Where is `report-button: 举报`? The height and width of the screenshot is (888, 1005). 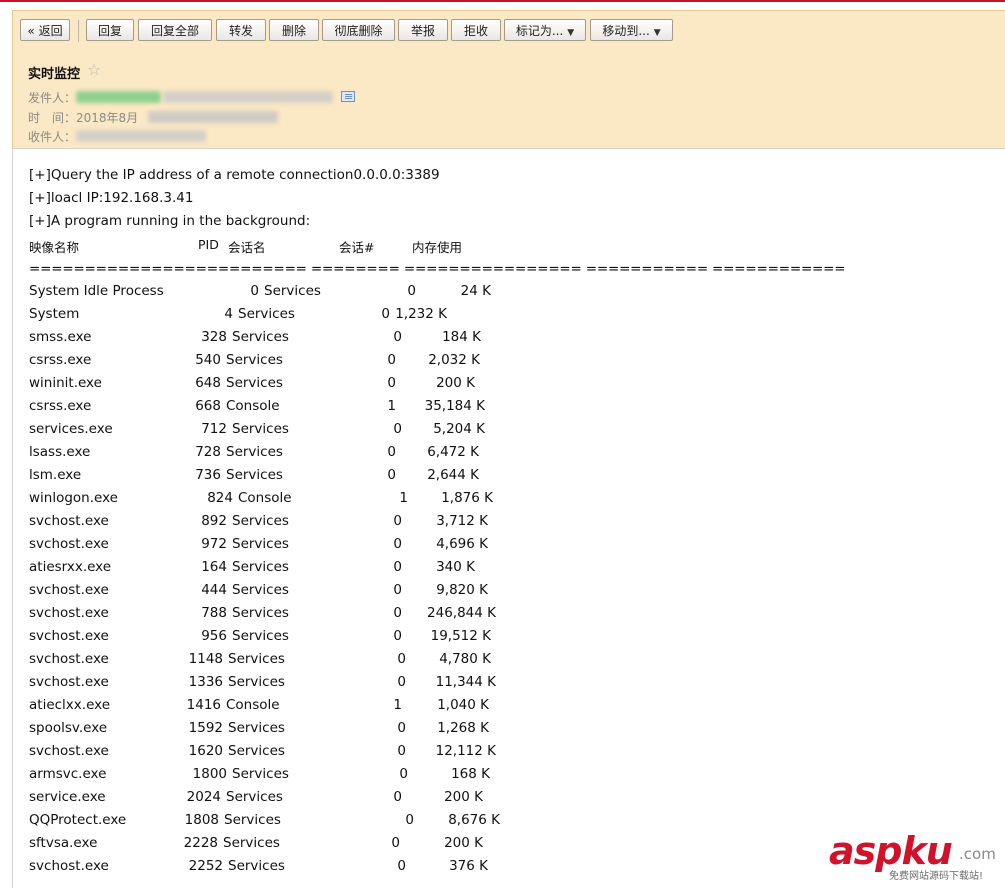
report-button: 举报 is located at coordinates (423, 30).